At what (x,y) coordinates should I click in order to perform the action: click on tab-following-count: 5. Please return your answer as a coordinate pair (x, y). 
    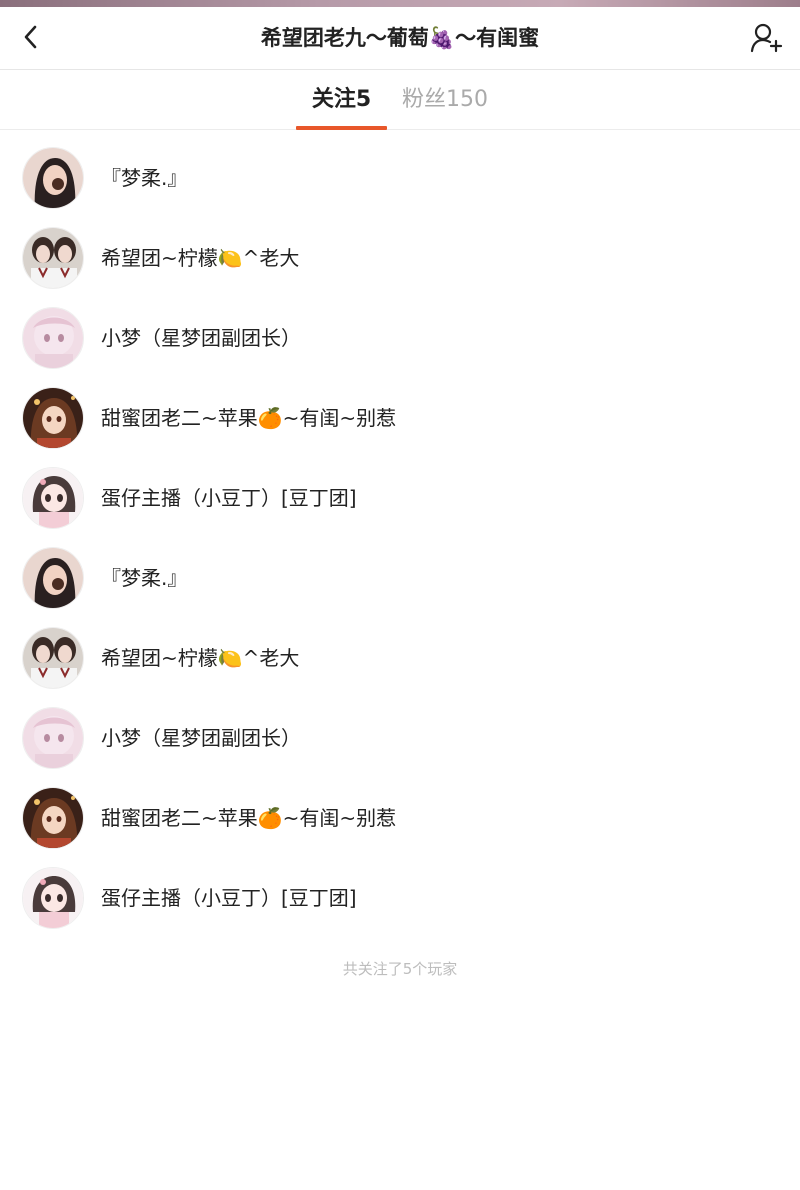
    Looking at the image, I should click on (363, 99).